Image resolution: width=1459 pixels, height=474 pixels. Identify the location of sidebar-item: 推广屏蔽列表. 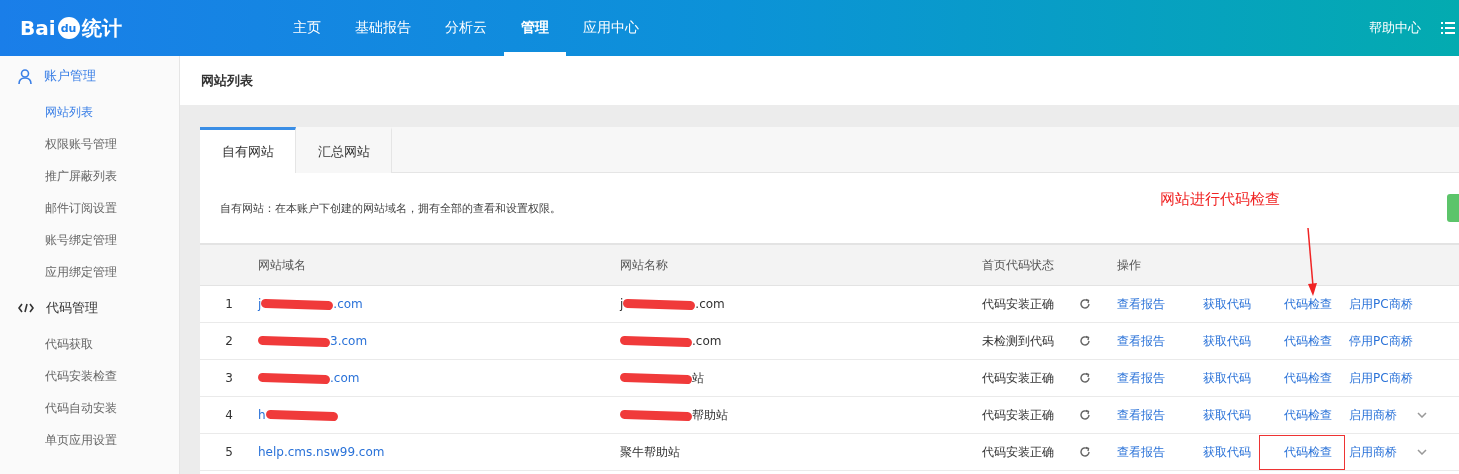
(89, 176).